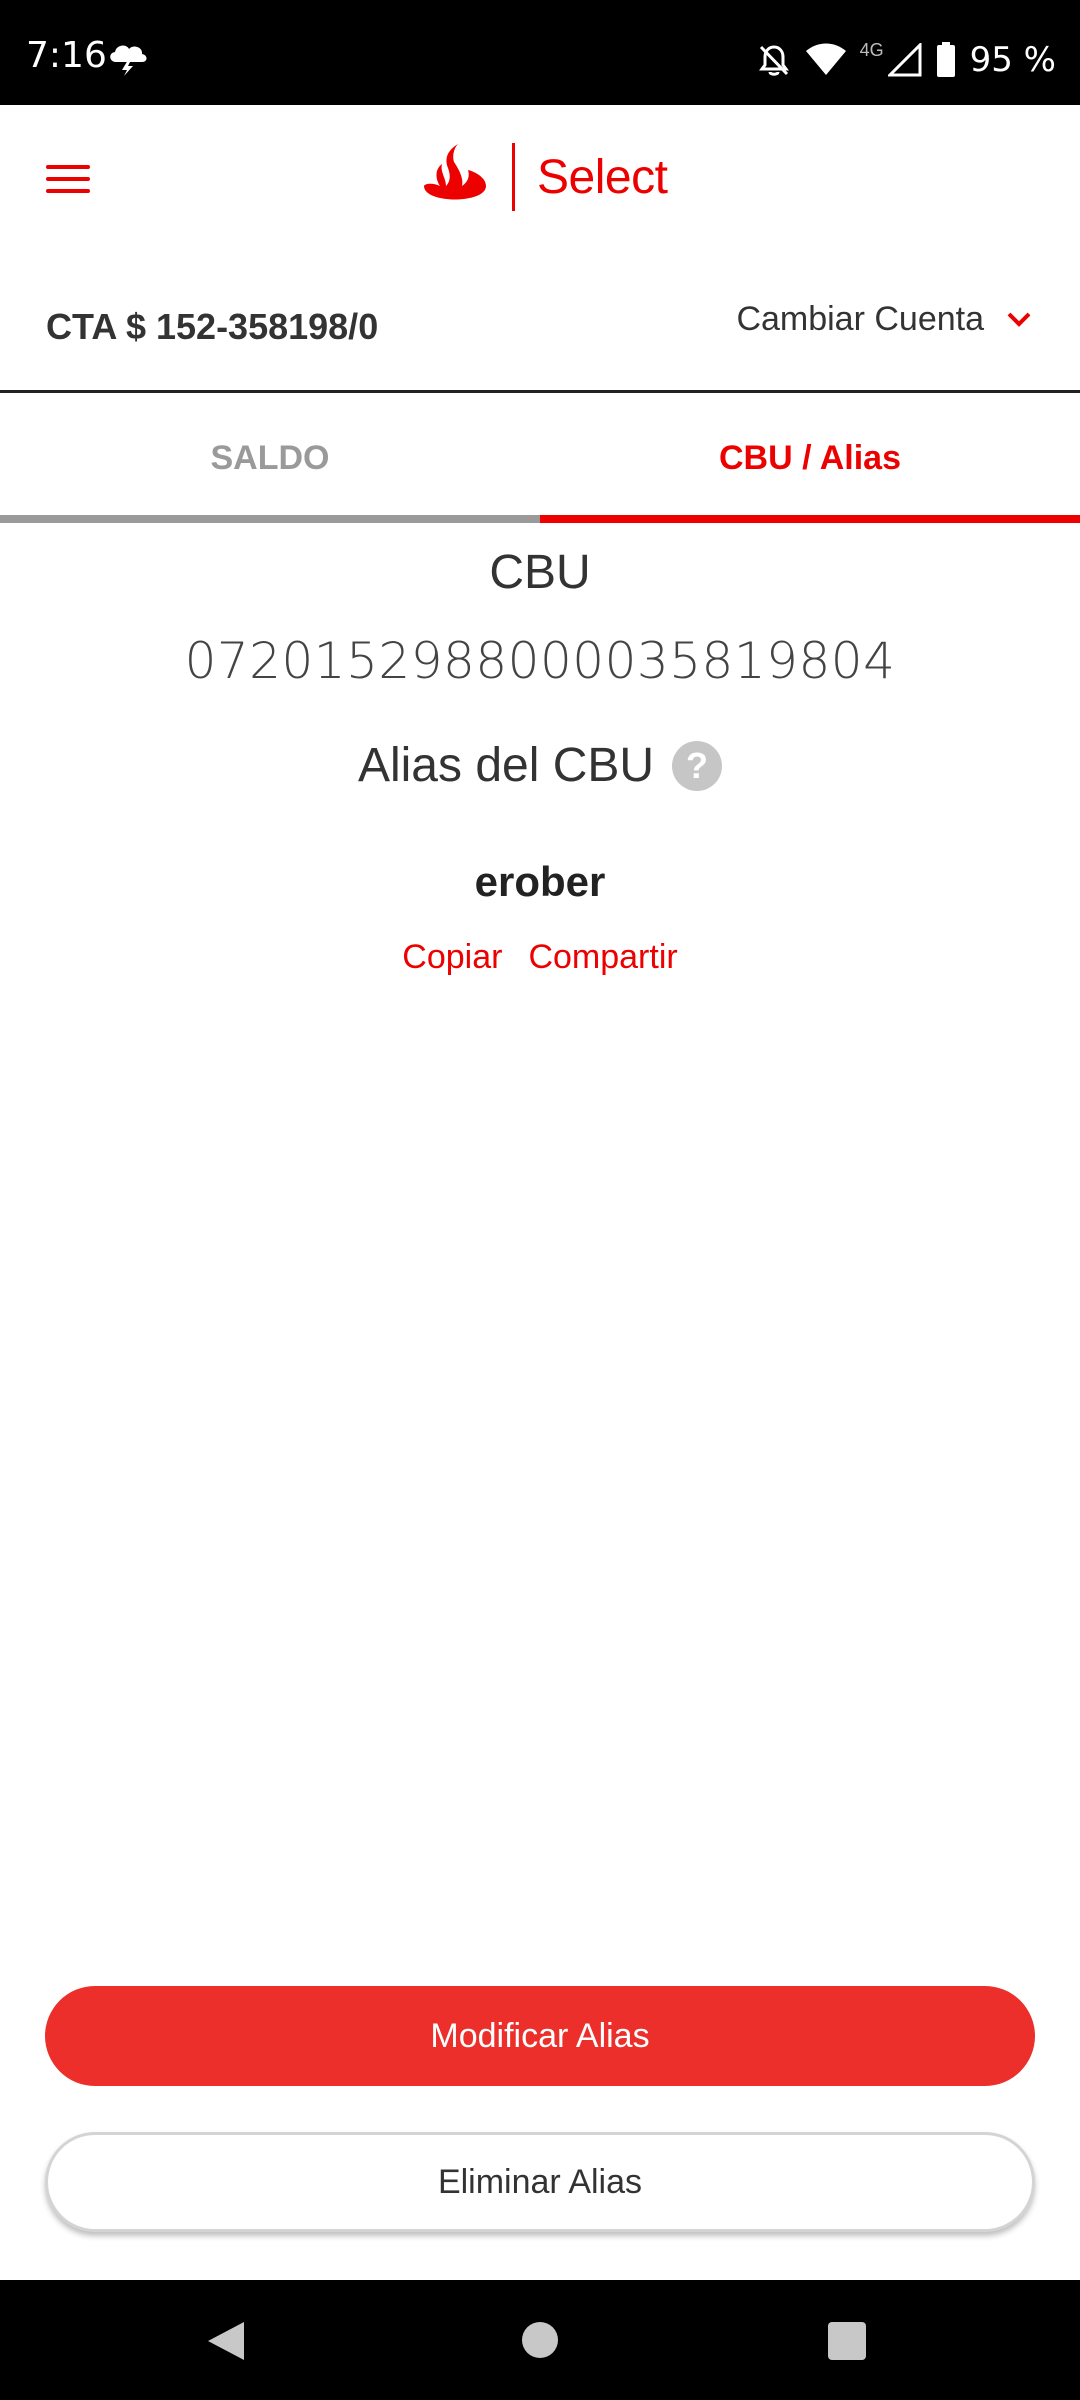  Describe the element at coordinates (602, 177) in the screenshot. I see `logo-text: Select` at that location.